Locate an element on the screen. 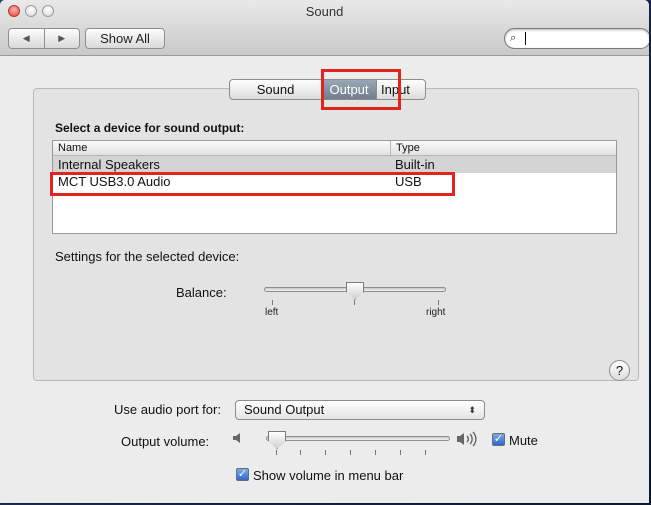  tab-output: Output is located at coordinates (349, 89).